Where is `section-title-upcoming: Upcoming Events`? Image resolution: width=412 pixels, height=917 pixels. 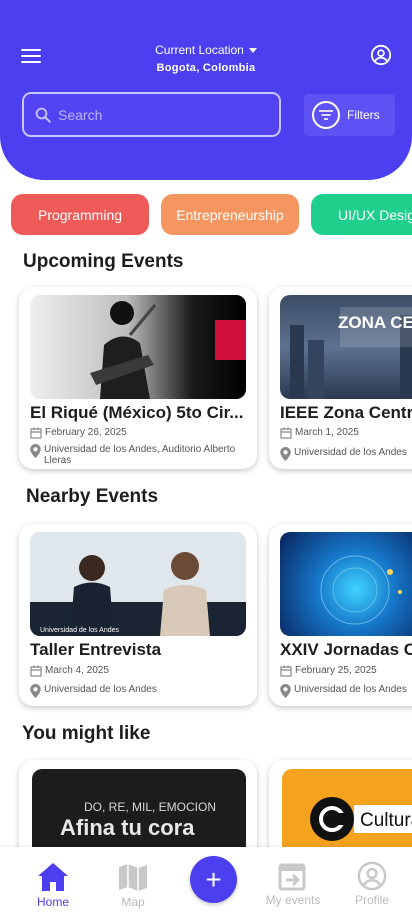 section-title-upcoming: Upcoming Events is located at coordinates (103, 261).